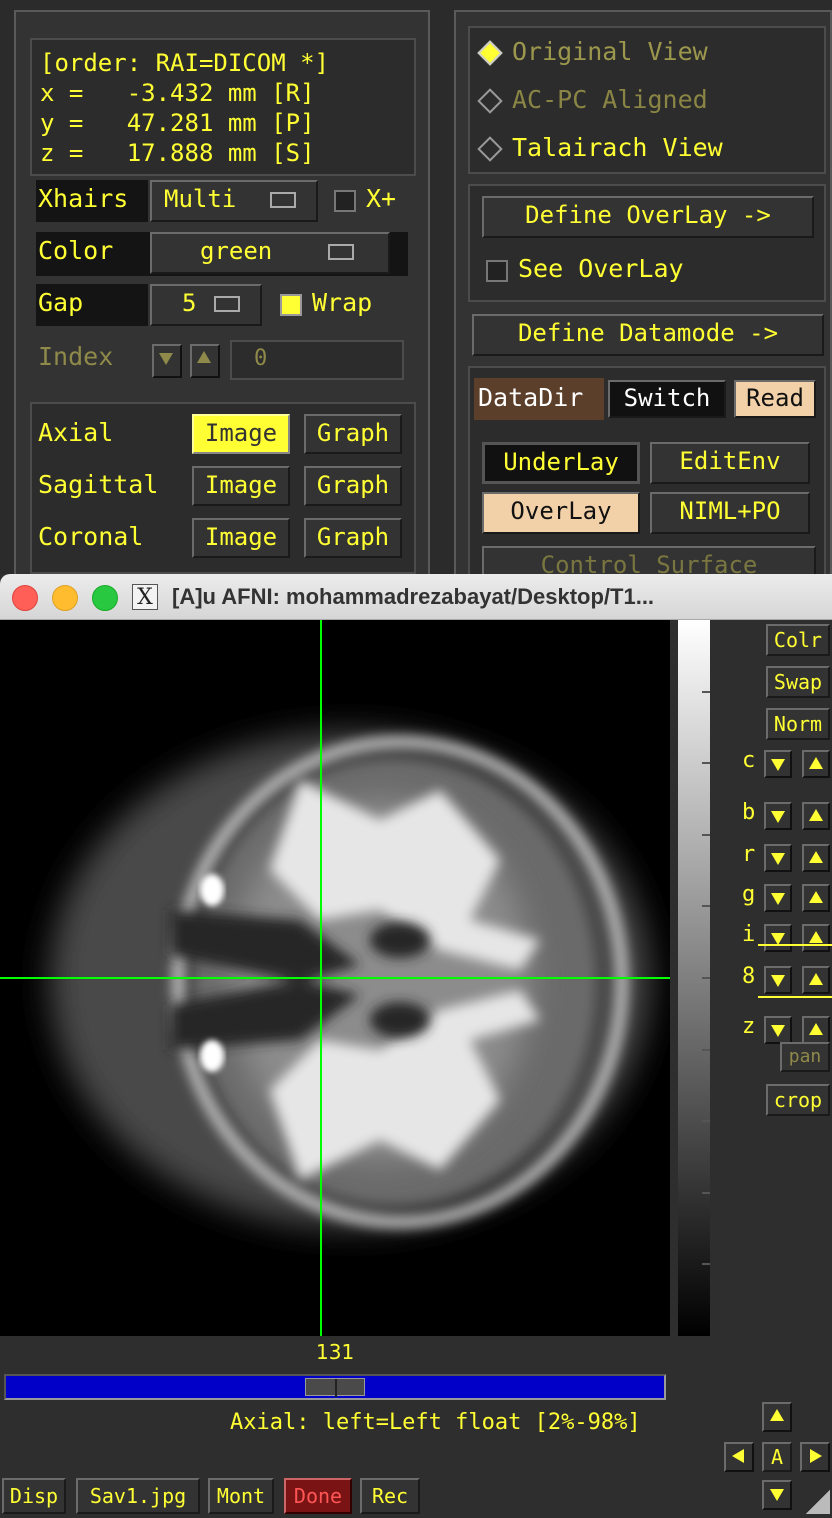  What do you see at coordinates (184, 63) in the screenshot?
I see `order-label: [order: RAI=DICOM *]` at bounding box center [184, 63].